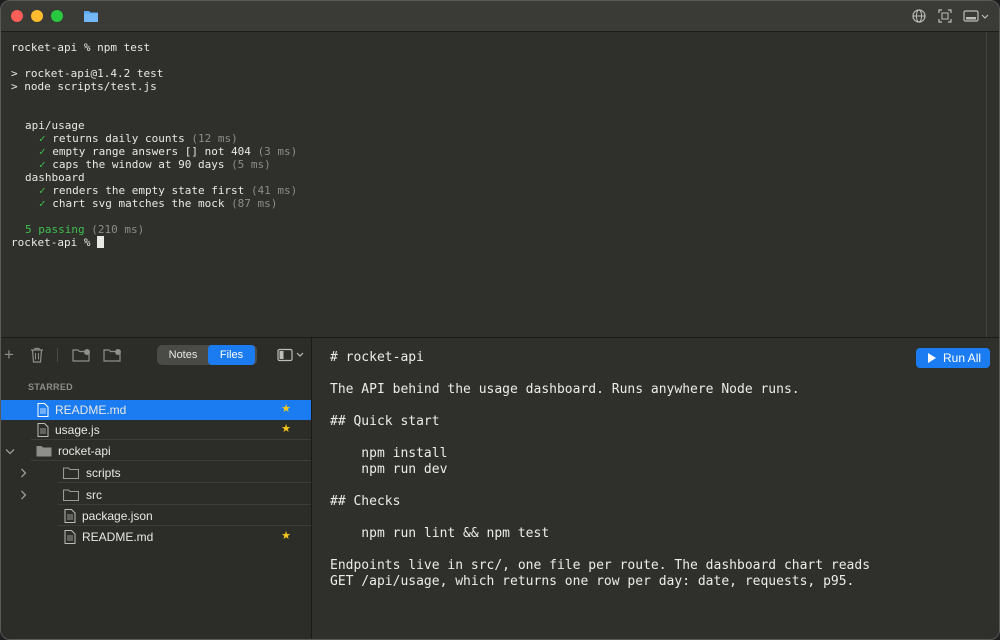  Describe the element at coordinates (440, 533) in the screenshot. I see `editor-code-line: npm run lint && npm test` at that location.